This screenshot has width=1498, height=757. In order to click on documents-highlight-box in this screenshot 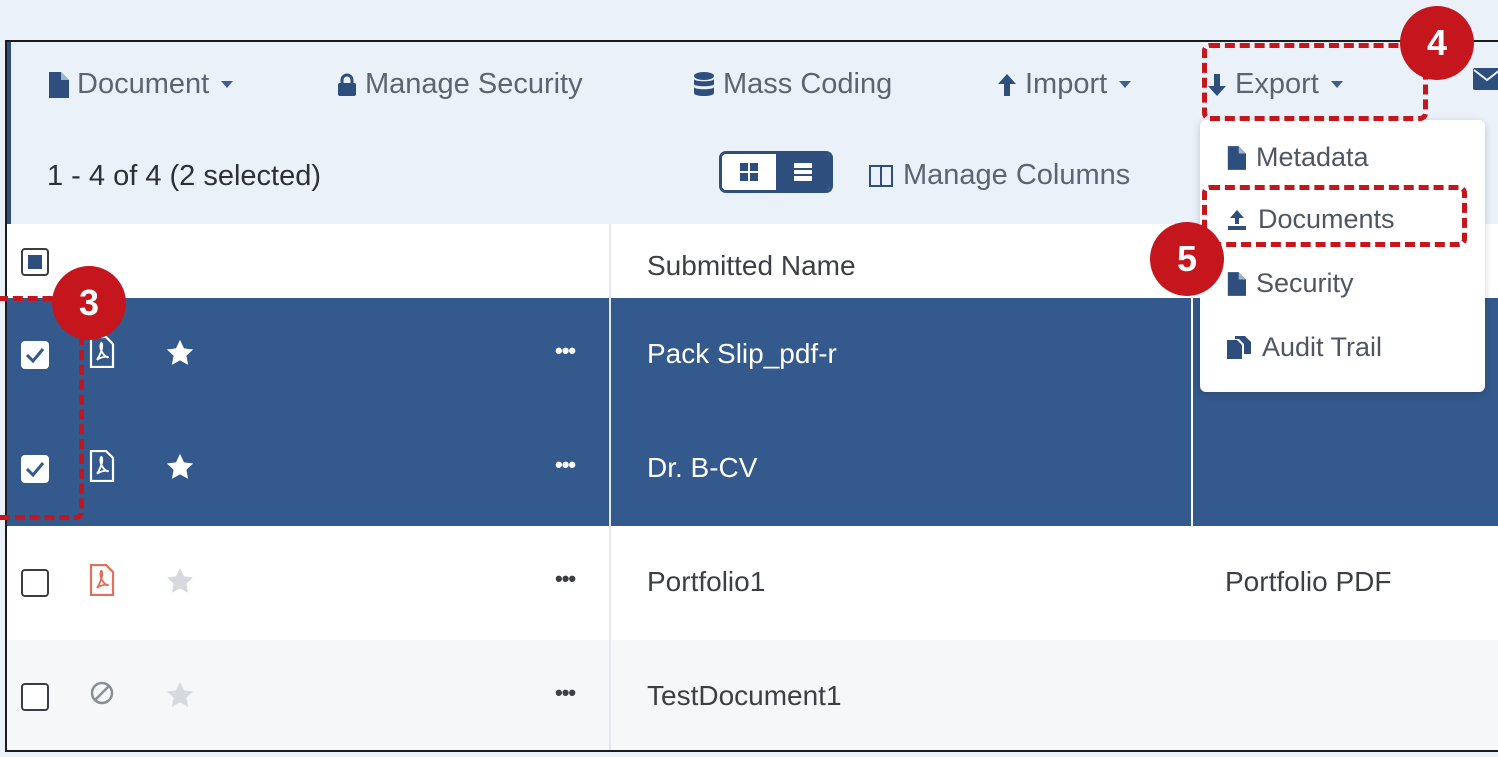, I will do `click(1334, 216)`.